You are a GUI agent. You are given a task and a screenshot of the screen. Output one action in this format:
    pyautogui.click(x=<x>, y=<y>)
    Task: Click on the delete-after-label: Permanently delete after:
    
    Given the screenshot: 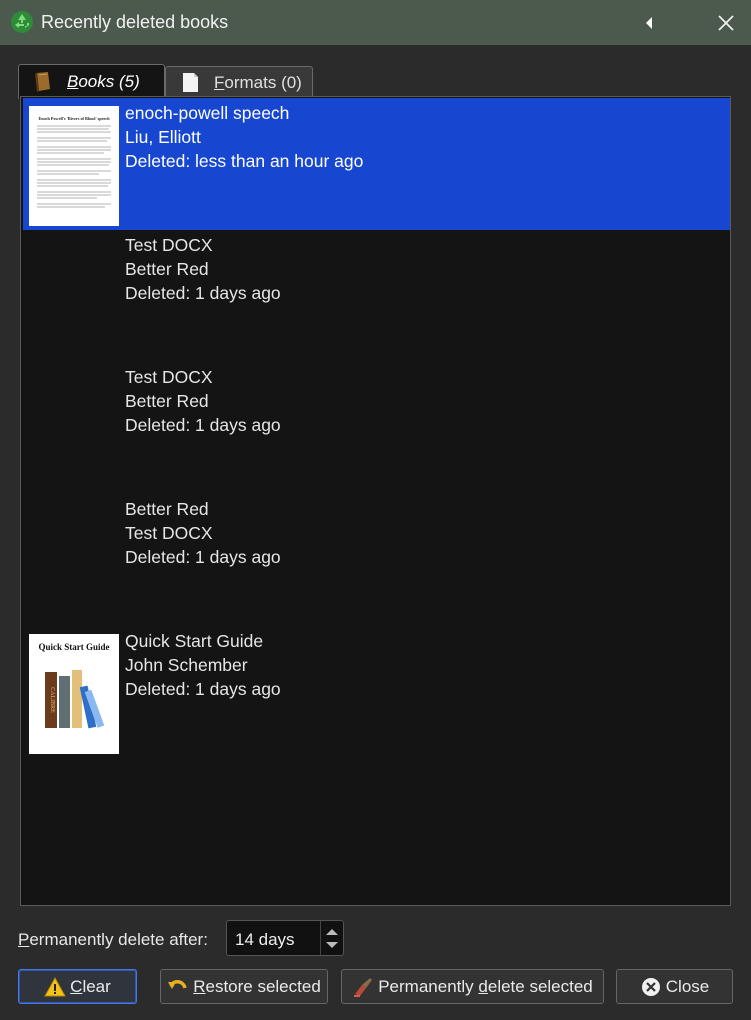 What is the action you would take?
    pyautogui.click(x=113, y=939)
    